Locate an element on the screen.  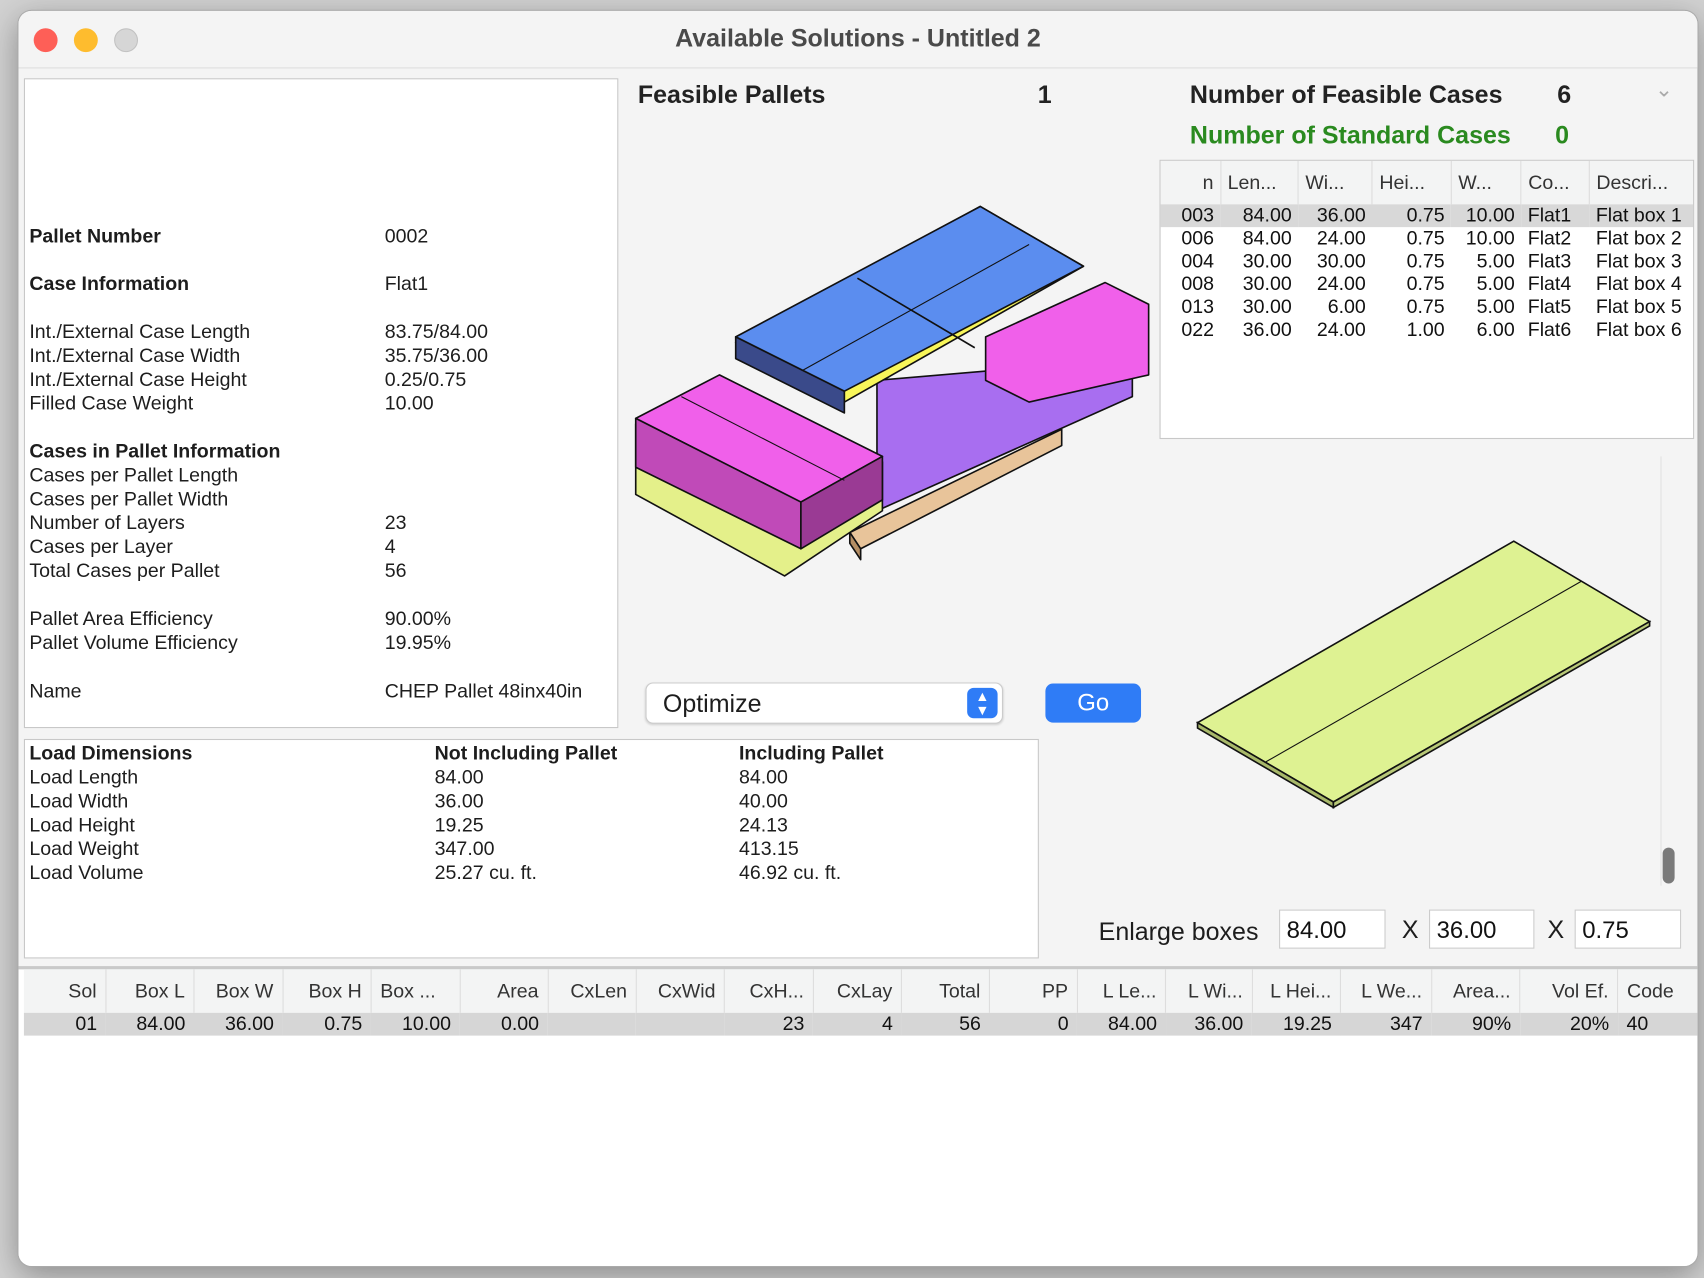
info-label: Int./External Case Length is located at coordinates (140, 331).